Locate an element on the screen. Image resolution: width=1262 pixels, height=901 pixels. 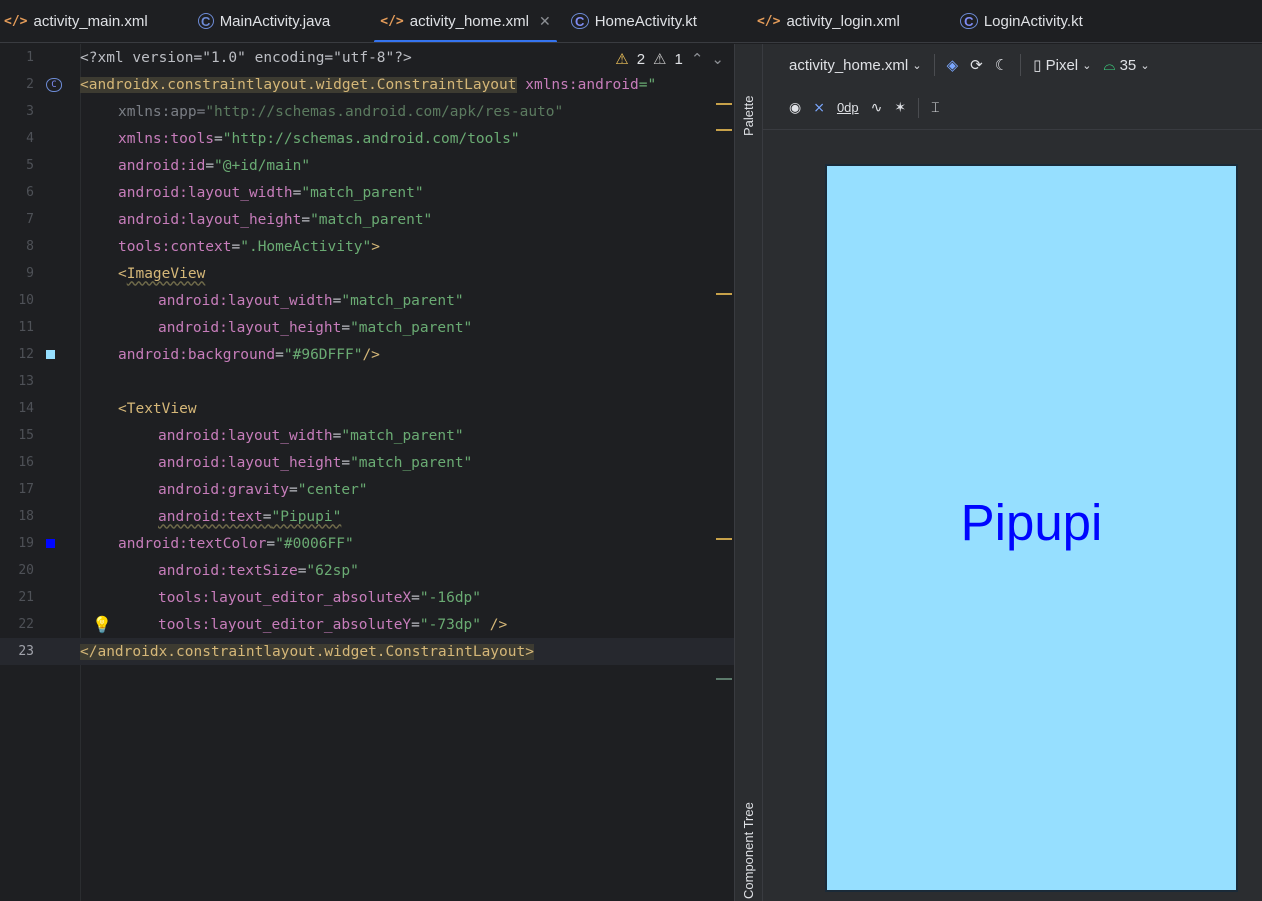
code-token: "62sp" is located at coordinates (332, 570).